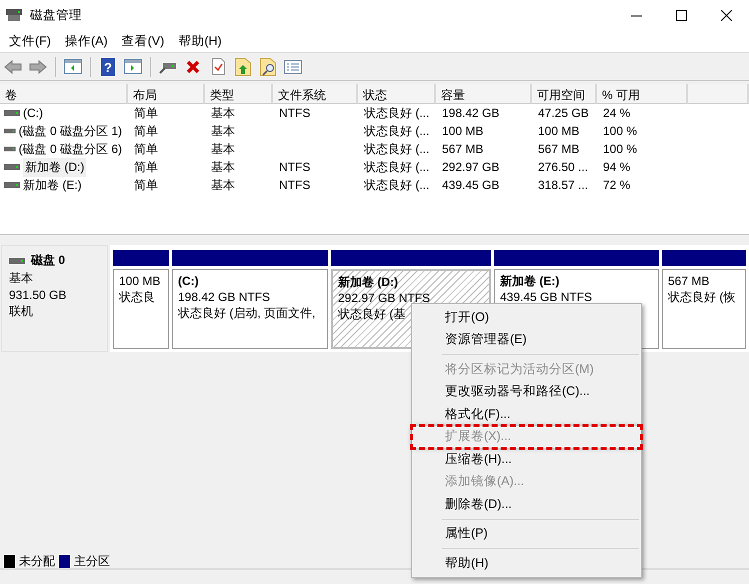 The image size is (749, 584). I want to click on partition-size: 100 MB, so click(139, 281).